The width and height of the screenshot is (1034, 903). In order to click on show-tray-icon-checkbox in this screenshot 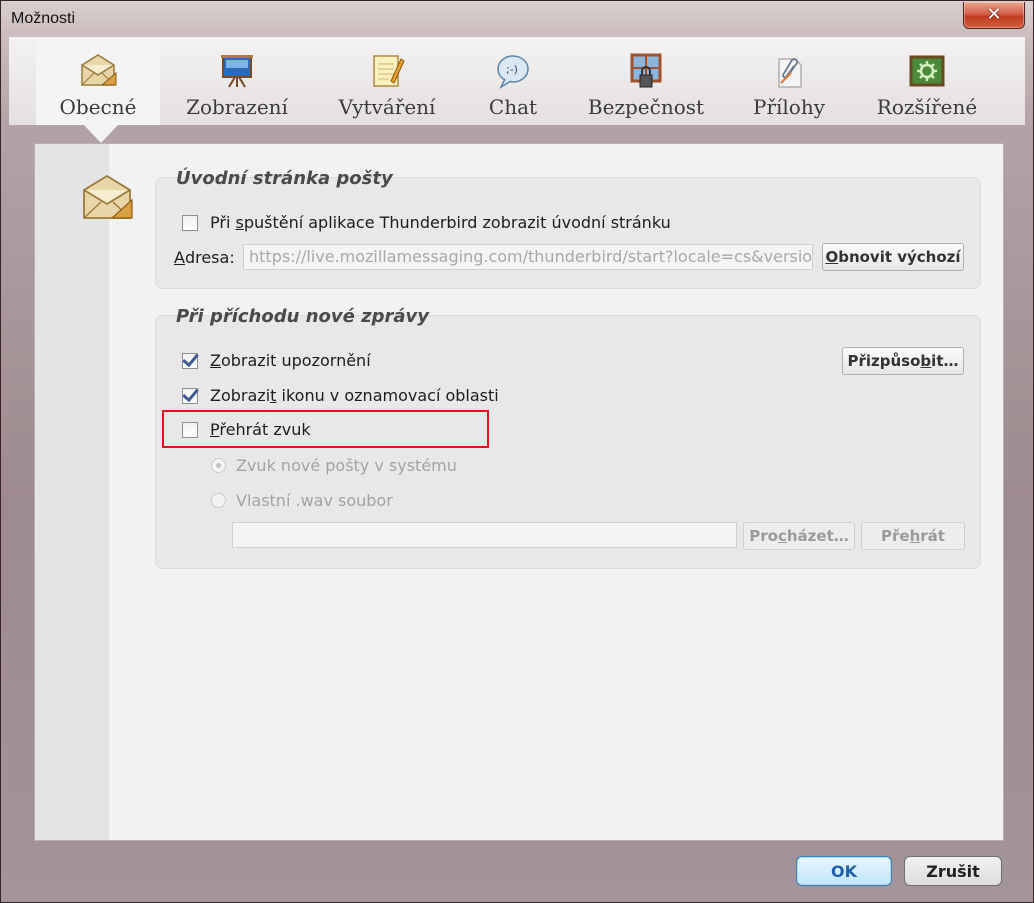, I will do `click(190, 395)`.